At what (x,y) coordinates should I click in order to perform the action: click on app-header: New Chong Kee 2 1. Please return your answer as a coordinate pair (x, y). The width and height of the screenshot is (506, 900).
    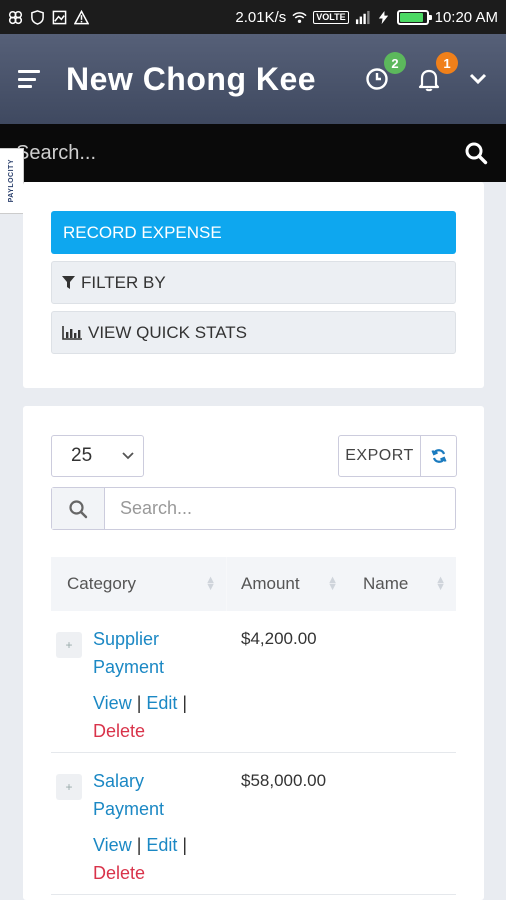
    Looking at the image, I should click on (253, 79).